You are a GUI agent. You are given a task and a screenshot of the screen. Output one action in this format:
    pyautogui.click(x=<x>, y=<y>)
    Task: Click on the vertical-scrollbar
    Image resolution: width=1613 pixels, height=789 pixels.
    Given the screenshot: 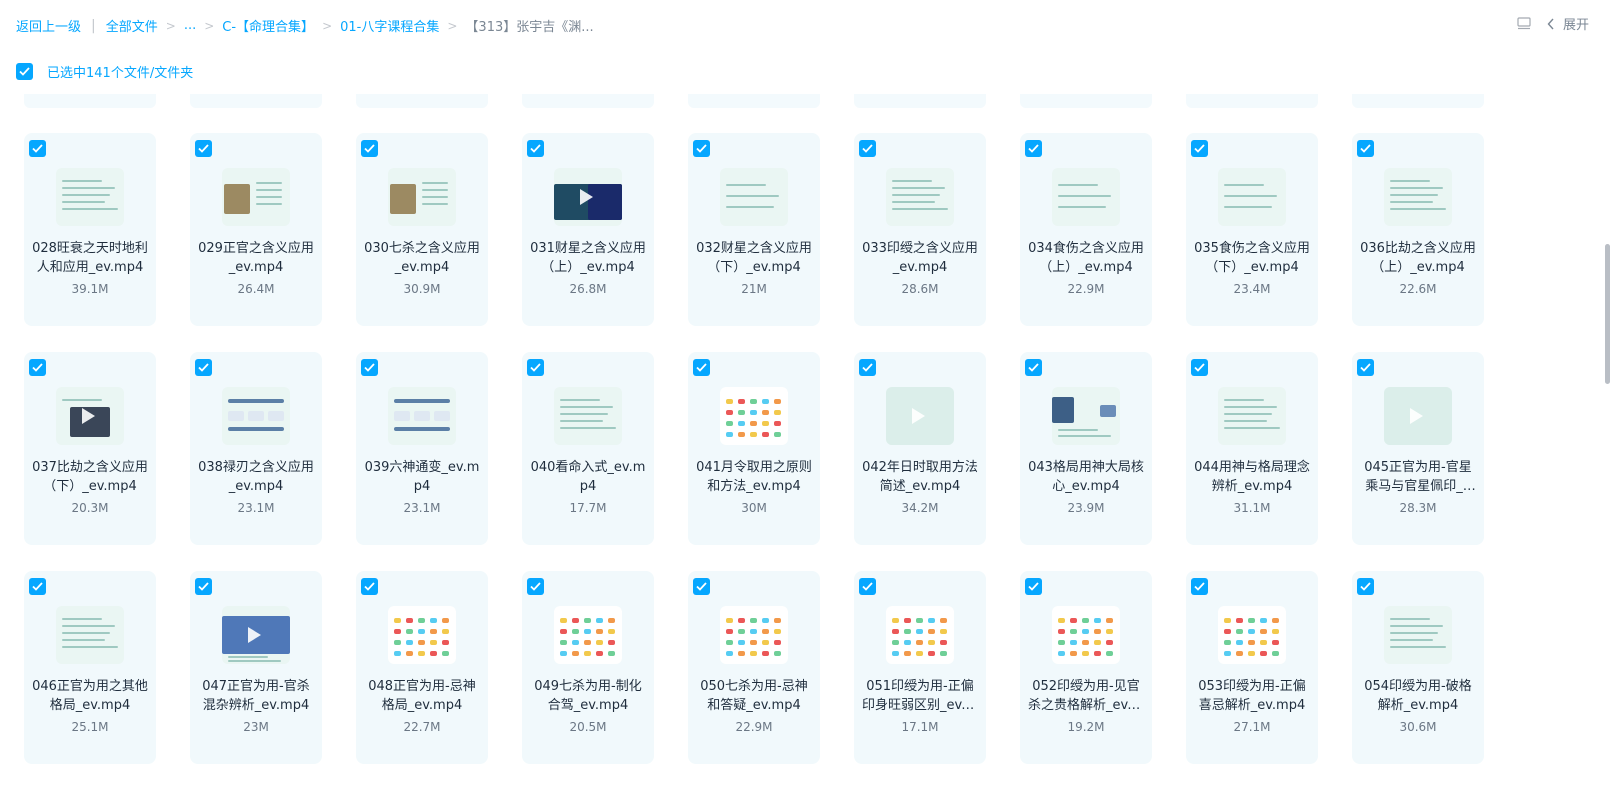 What is the action you would take?
    pyautogui.click(x=1607, y=314)
    